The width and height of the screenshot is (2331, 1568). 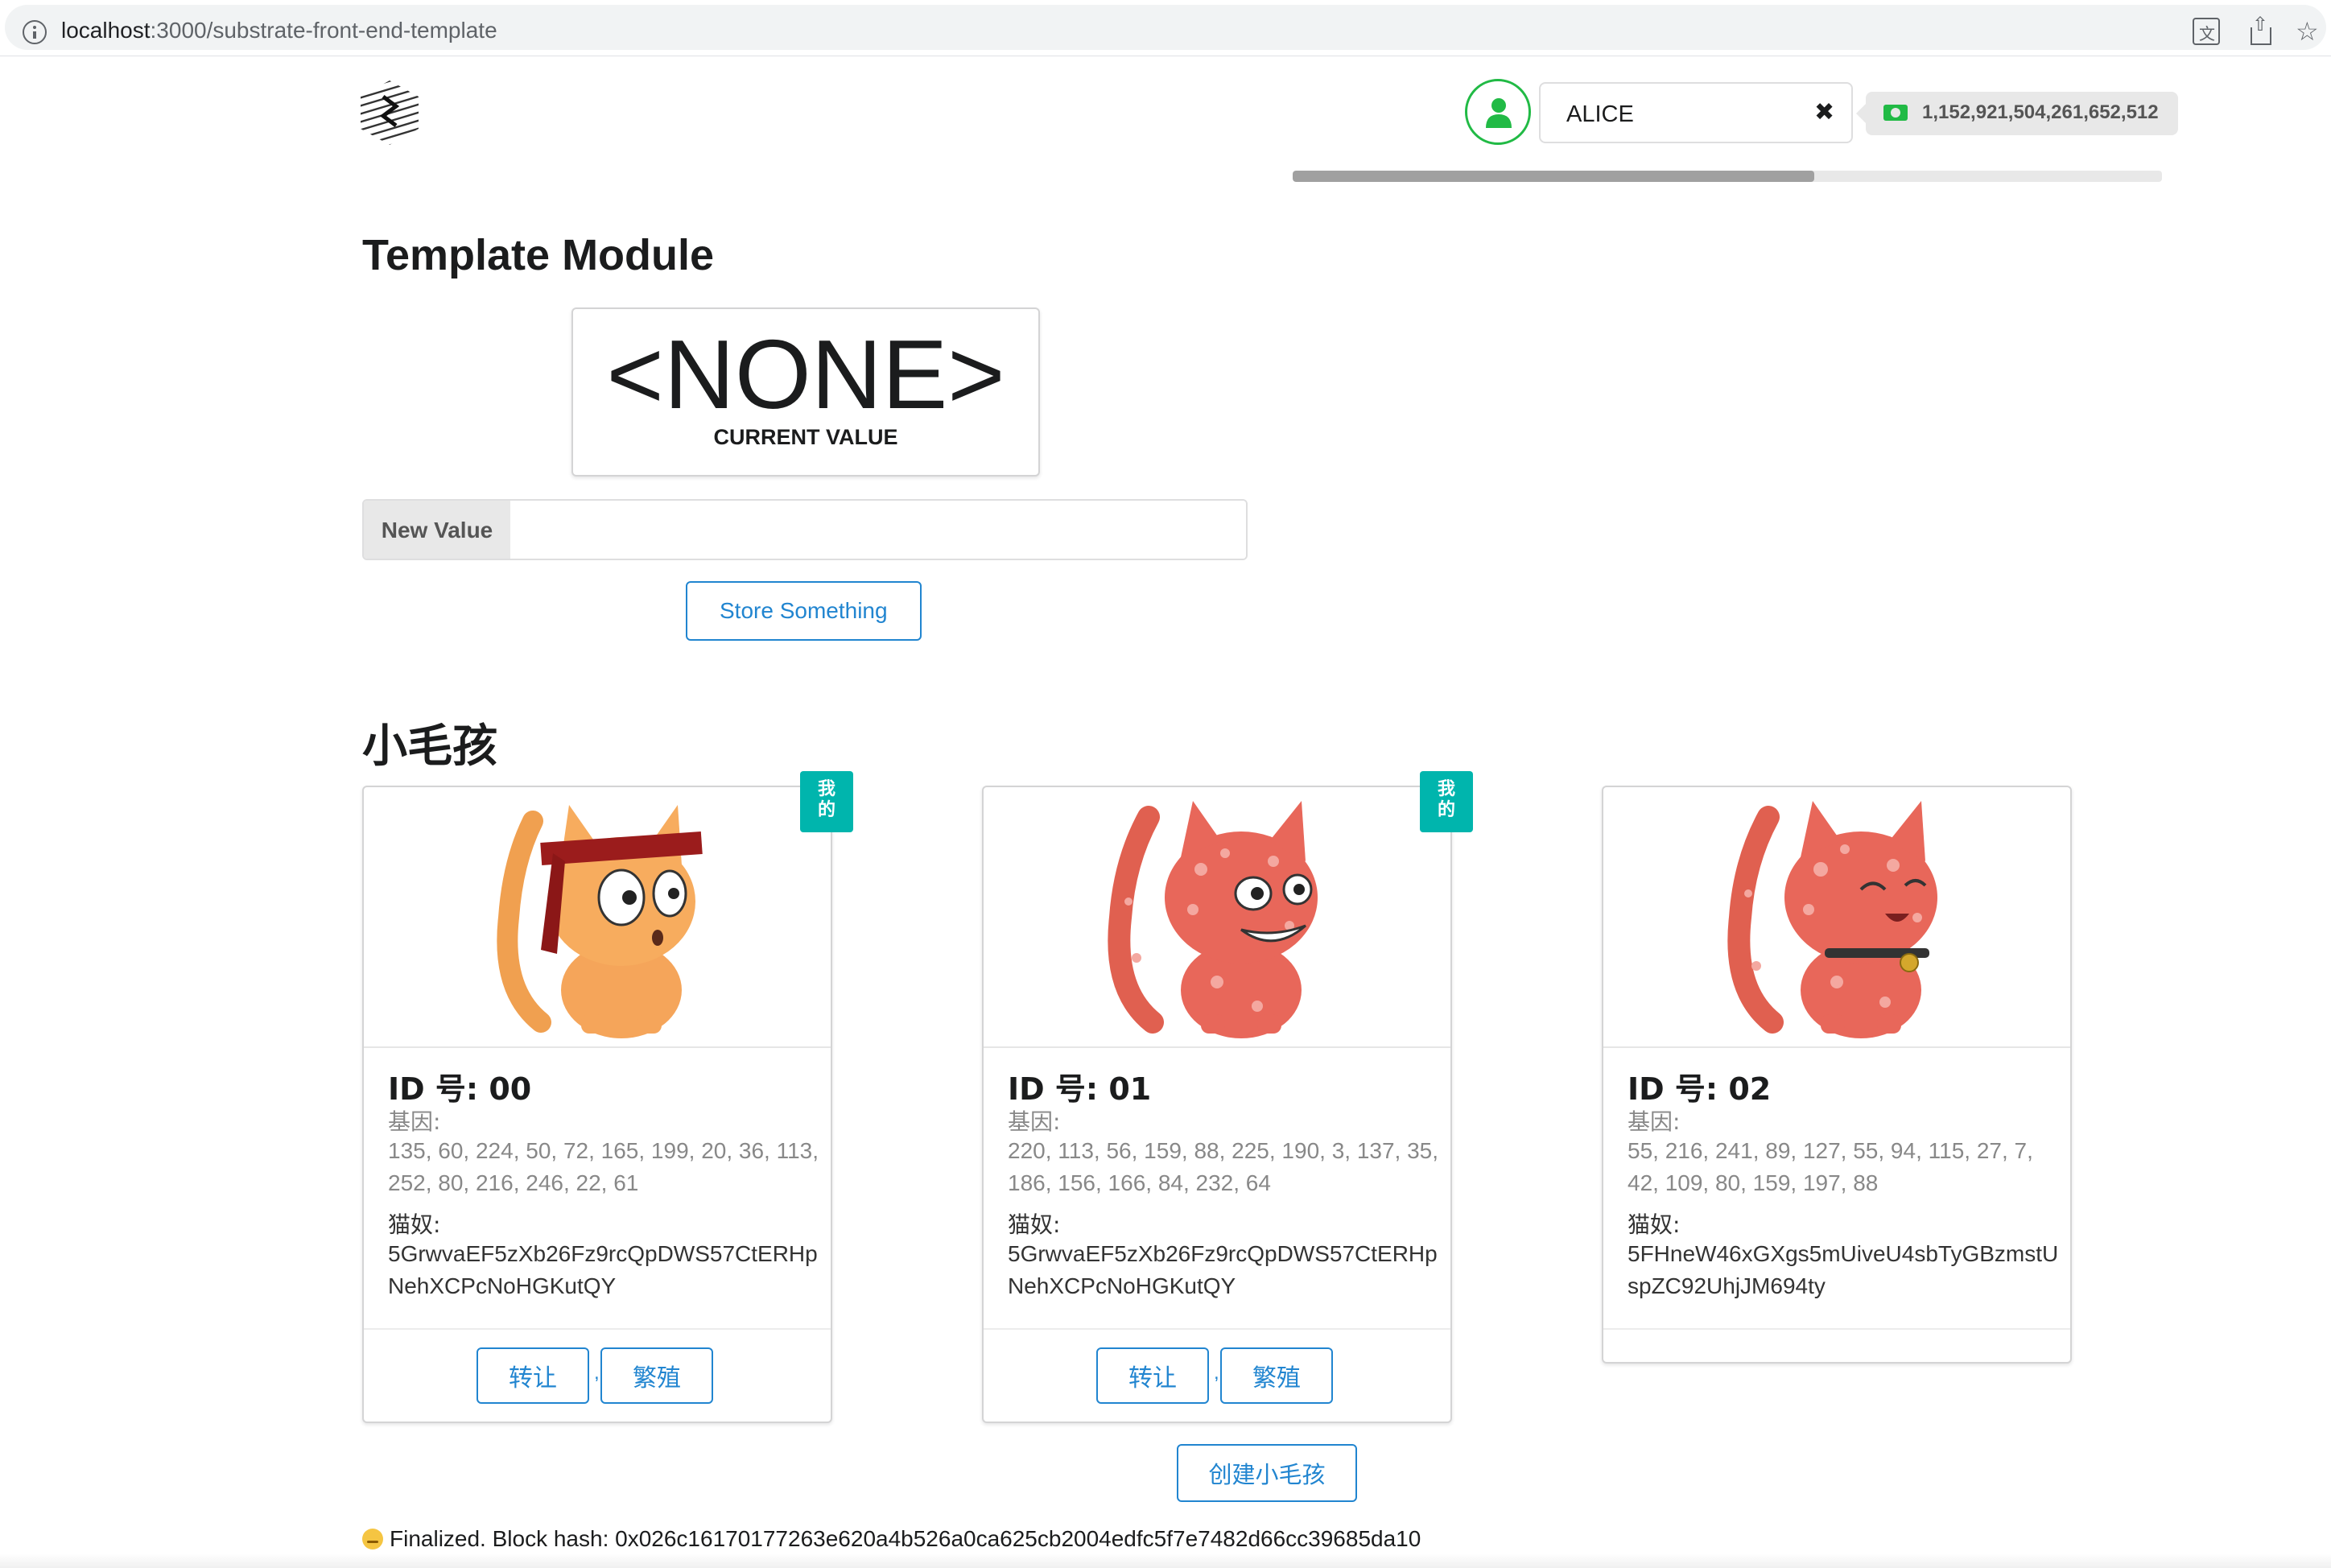 I want to click on connection-progress, so click(x=1727, y=176).